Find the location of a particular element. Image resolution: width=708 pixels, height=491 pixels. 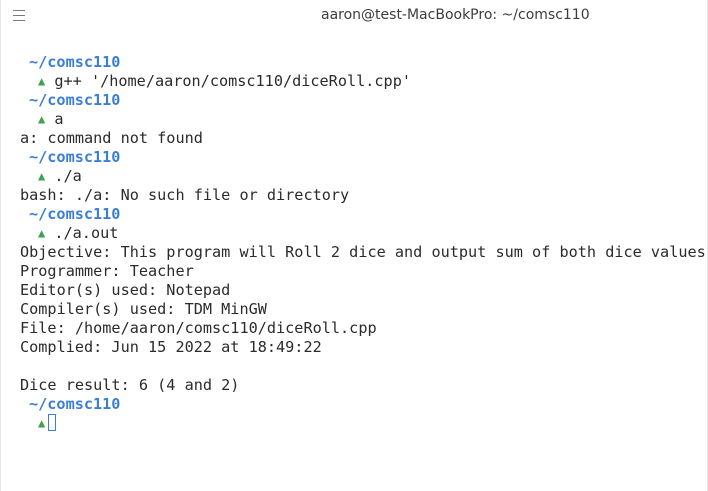

output-line: File: /home/aaron/comsc110/diceRoll.cpp is located at coordinates (198, 328).